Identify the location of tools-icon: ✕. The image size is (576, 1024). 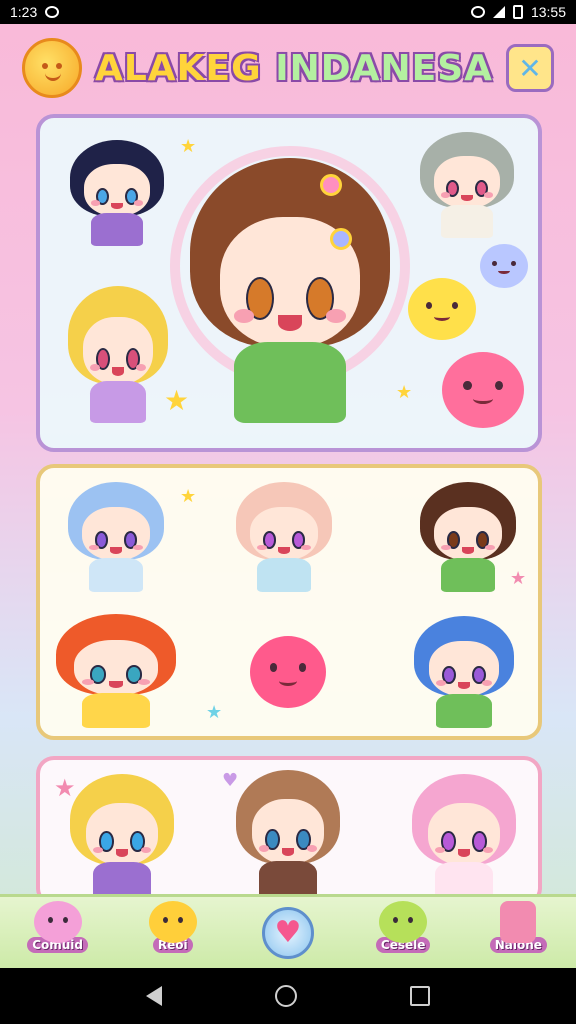
(530, 68).